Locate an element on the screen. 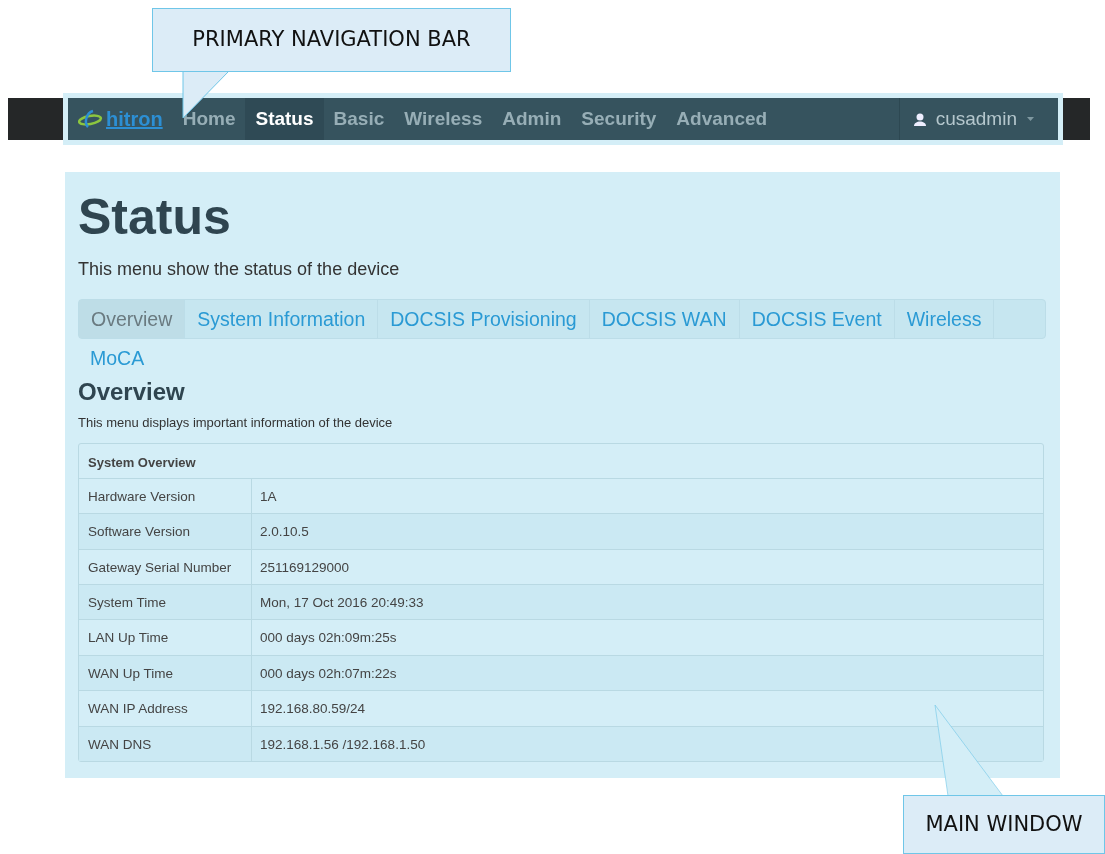 This screenshot has width=1105, height=854. table-cell-text: 192.168.1.56 /192.168.1.50 is located at coordinates (343, 744).